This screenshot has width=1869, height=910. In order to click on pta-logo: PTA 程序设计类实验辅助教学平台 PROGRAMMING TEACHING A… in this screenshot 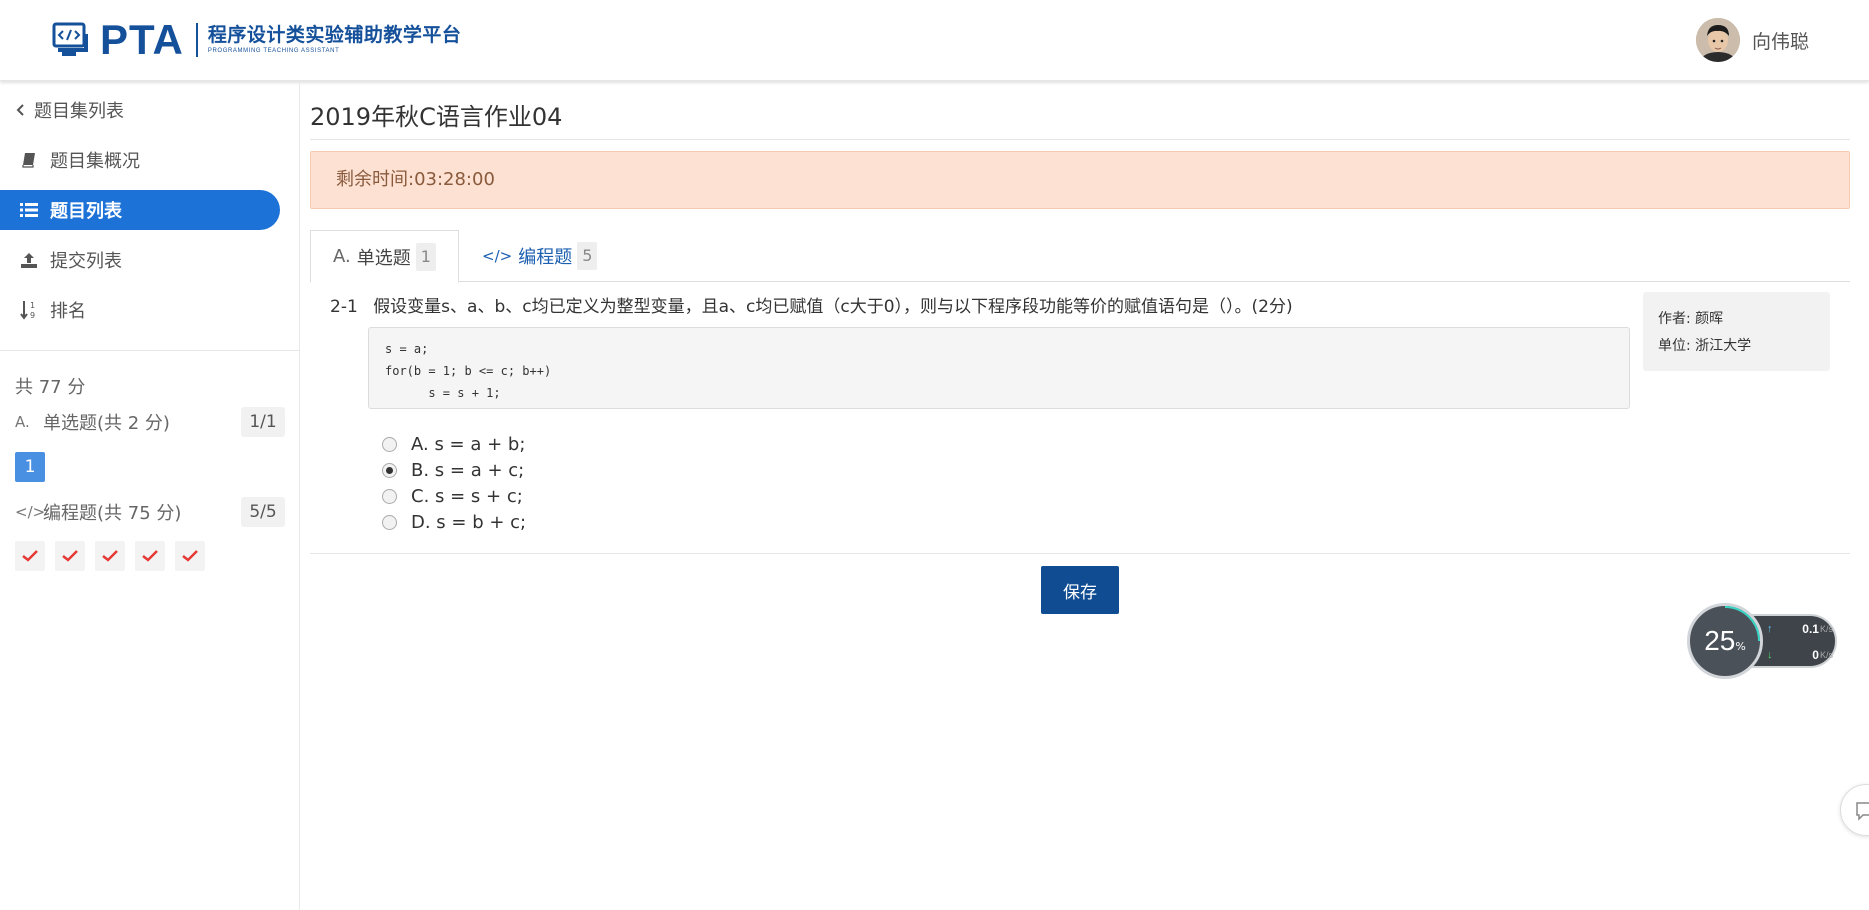, I will do `click(257, 39)`.